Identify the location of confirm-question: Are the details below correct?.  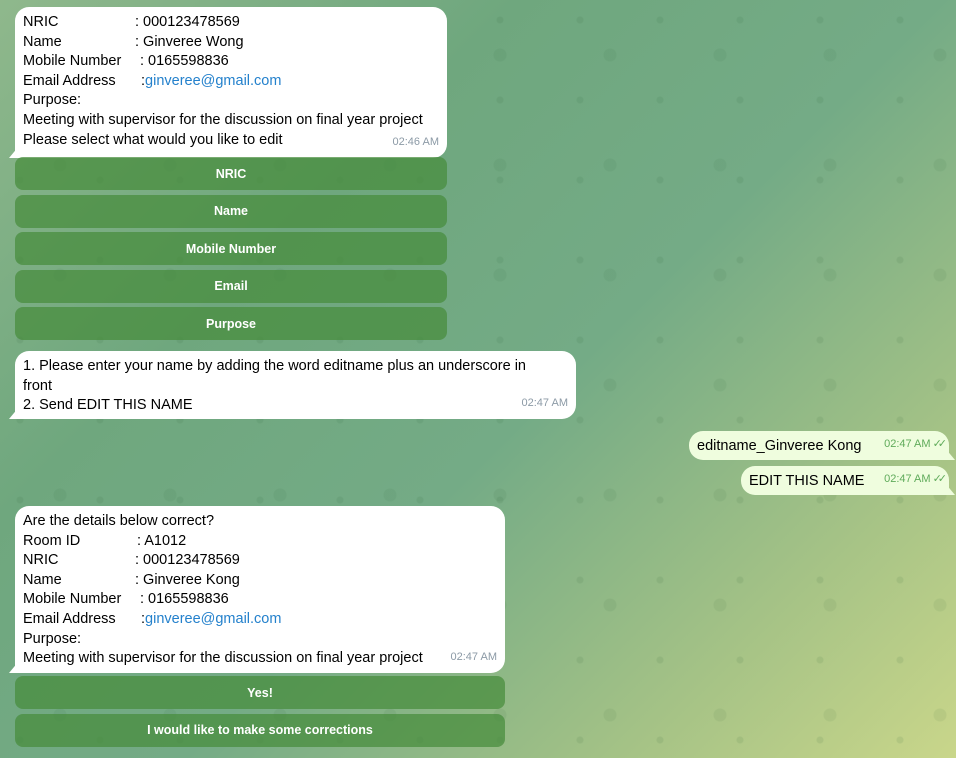
(119, 521).